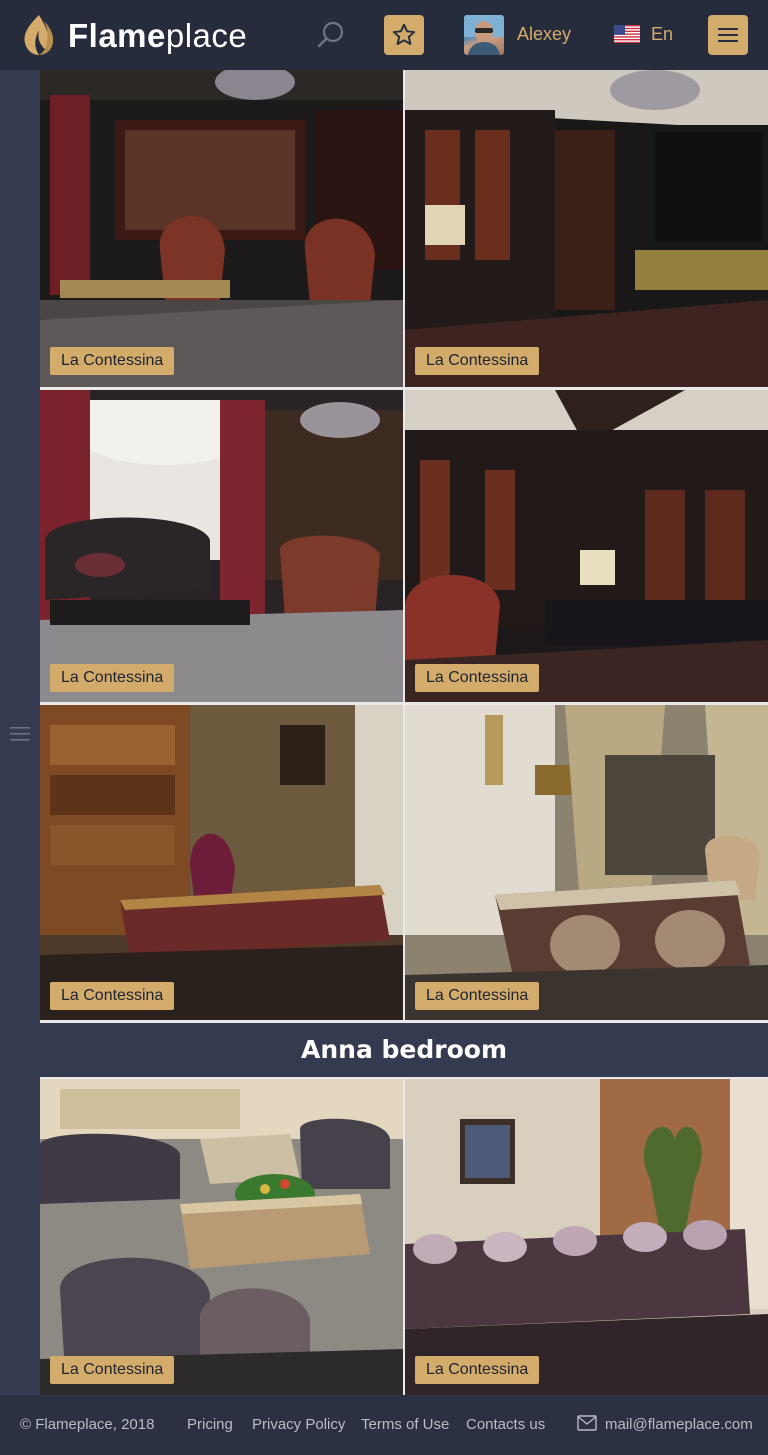  I want to click on star-icon, so click(404, 34).